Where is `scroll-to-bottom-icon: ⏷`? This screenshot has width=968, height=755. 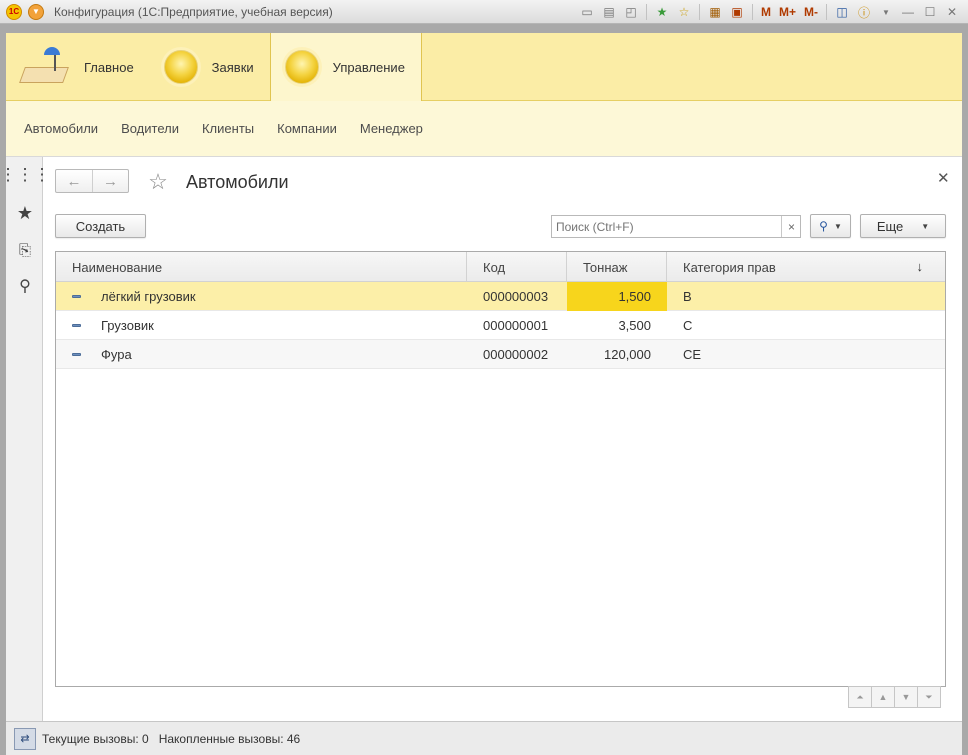
scroll-to-bottom-icon: ⏷ is located at coordinates (929, 697).